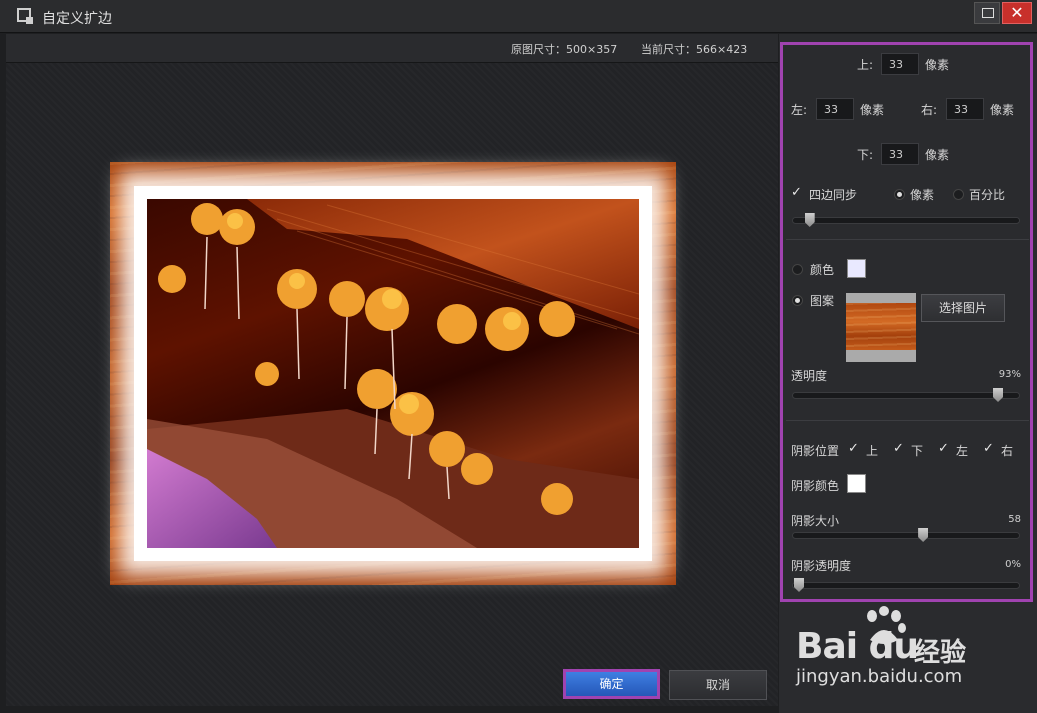 The width and height of the screenshot is (1037, 713). What do you see at coordinates (906, 220) in the screenshot?
I see `margin-slider` at bounding box center [906, 220].